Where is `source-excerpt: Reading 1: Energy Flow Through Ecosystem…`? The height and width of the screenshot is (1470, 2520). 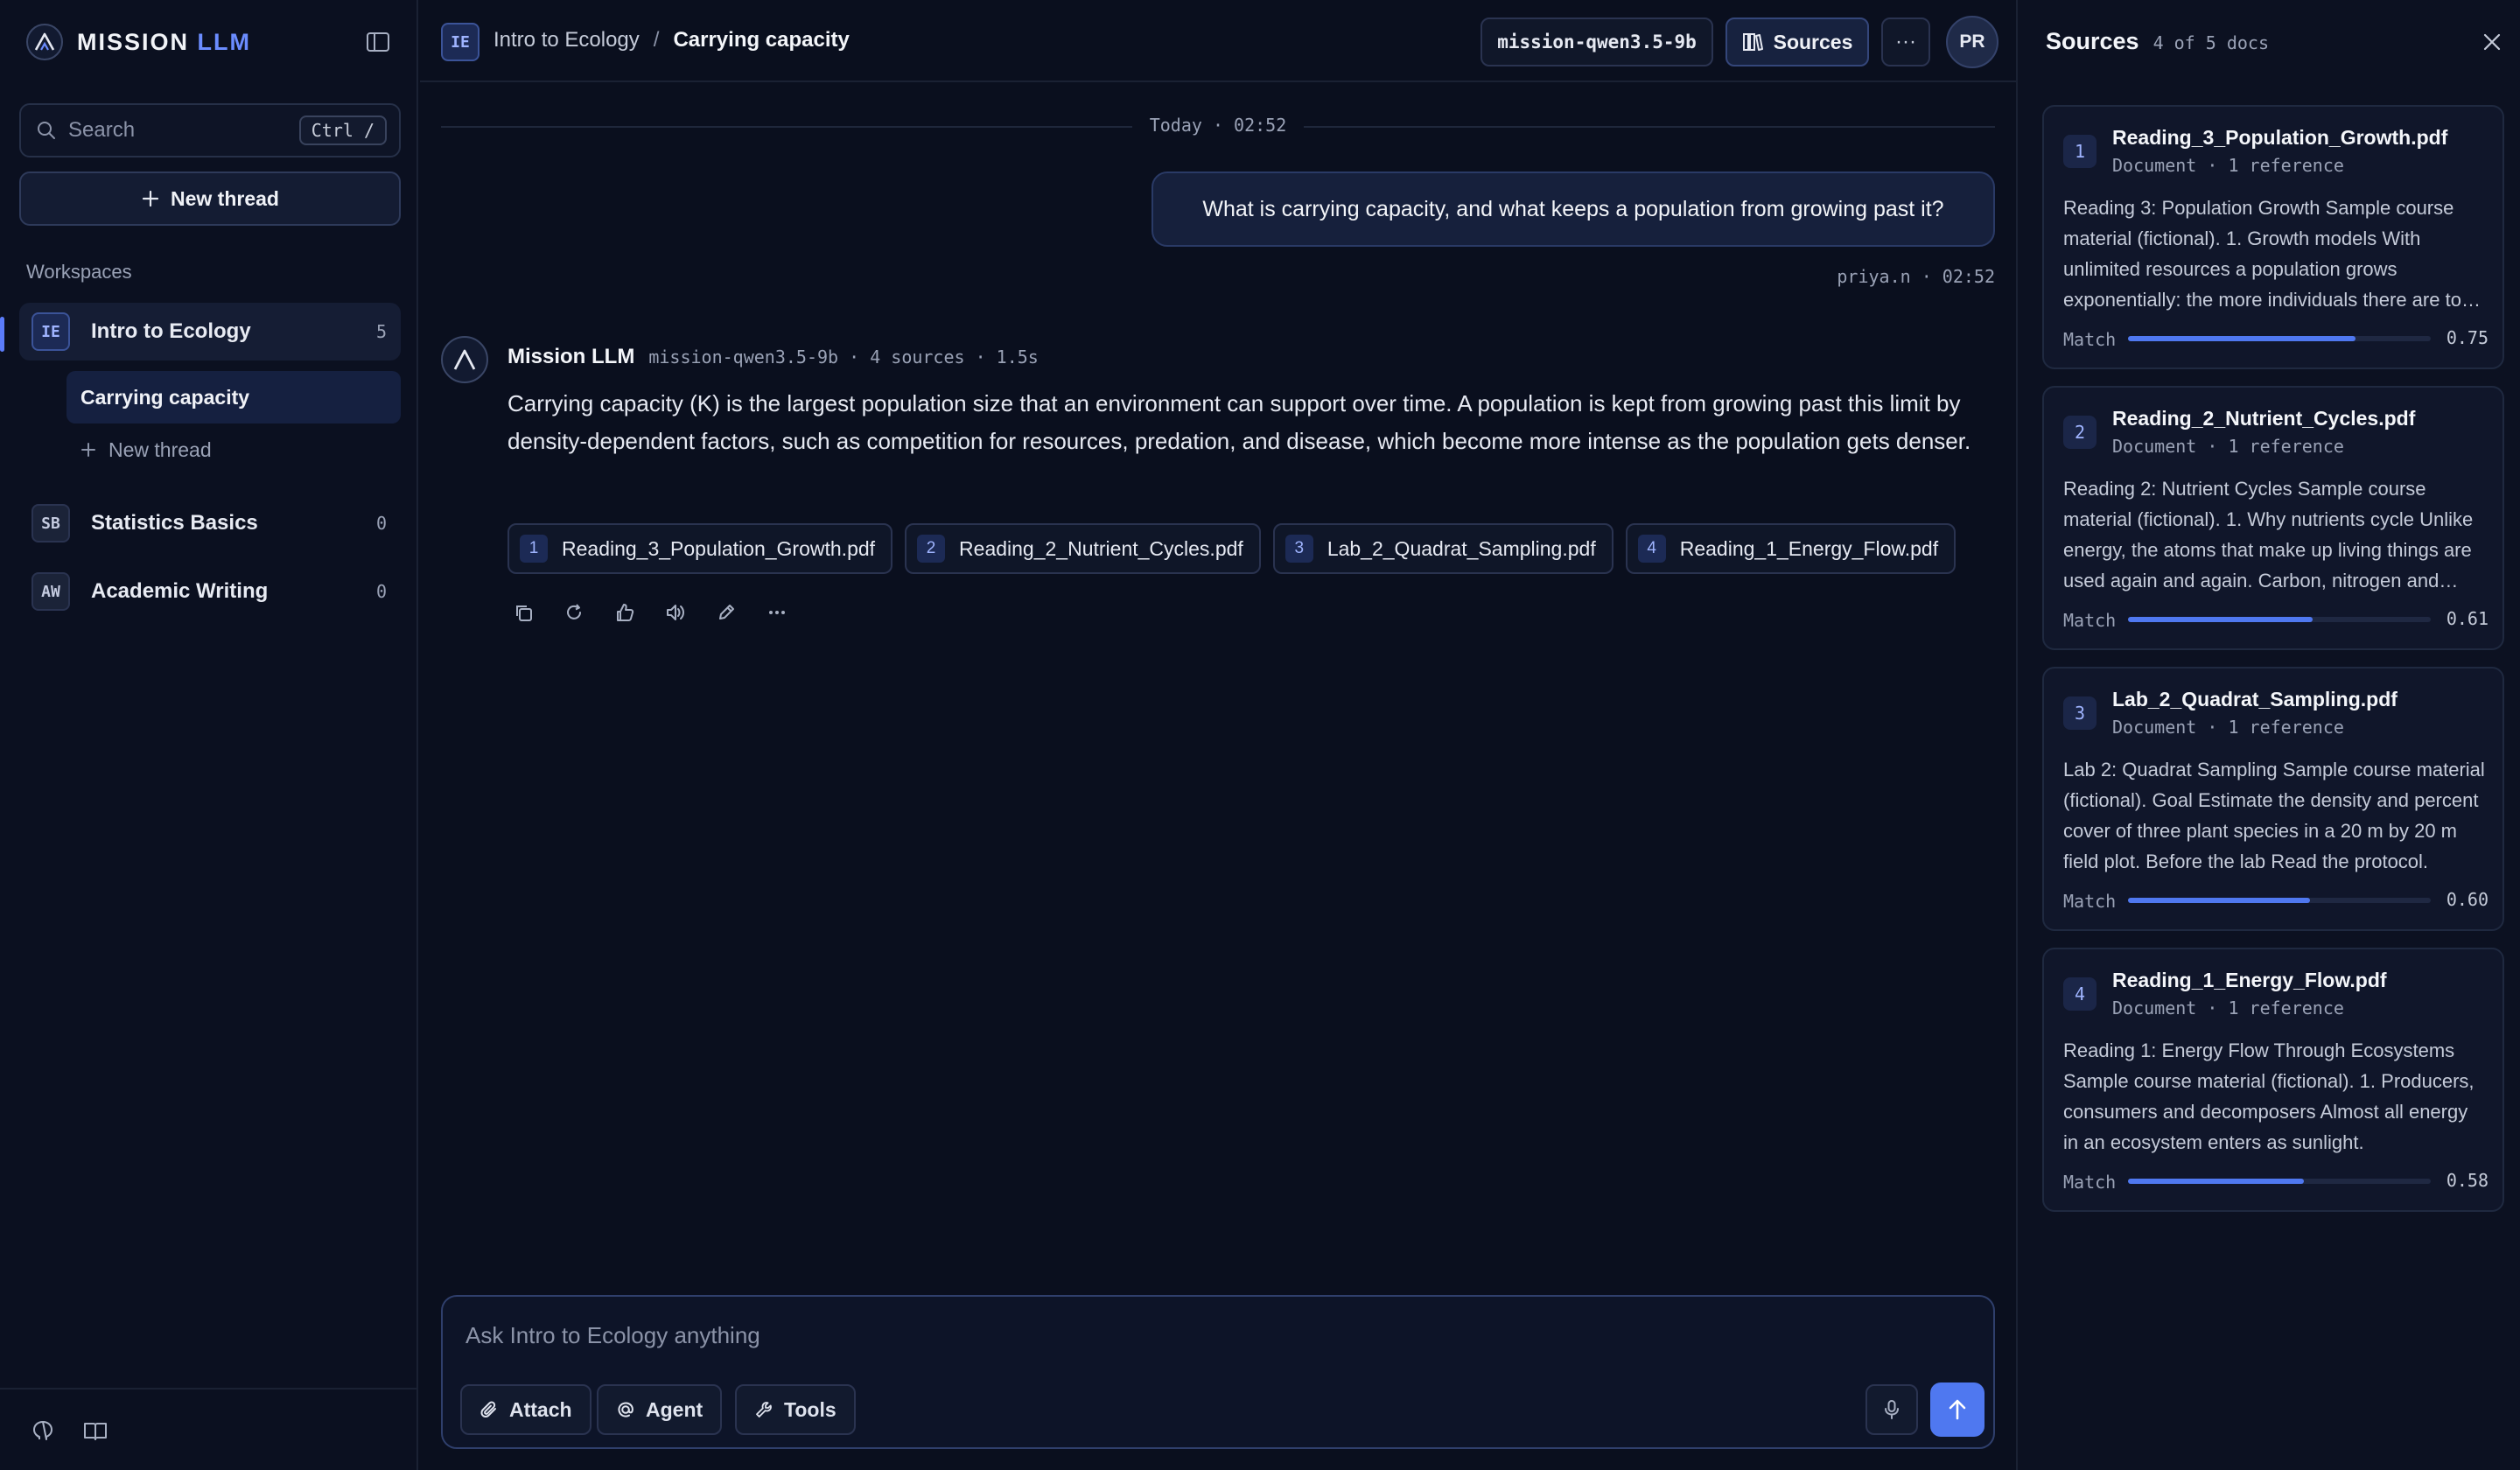 source-excerpt: Reading 1: Energy Flow Through Ecosystem… is located at coordinates (2268, 1096).